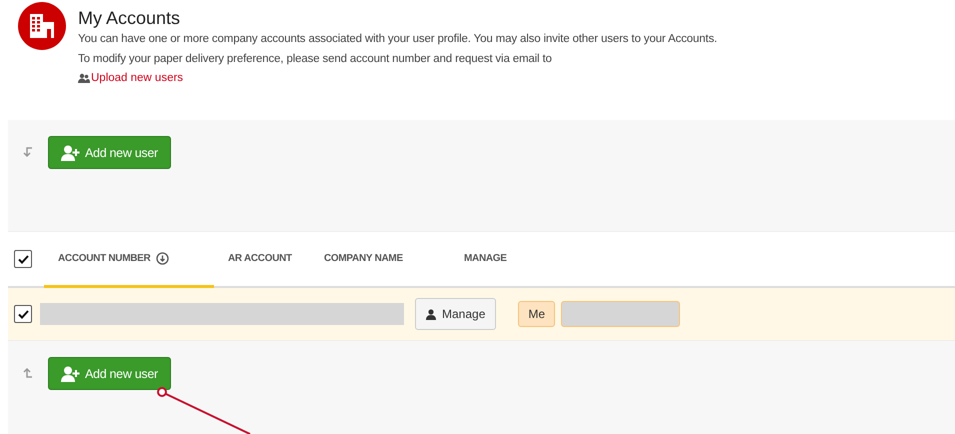 This screenshot has width=955, height=434. Describe the element at coordinates (315, 59) in the screenshot. I see `description-text: To modify your paper delivery preference, please send account number and request via email to` at that location.